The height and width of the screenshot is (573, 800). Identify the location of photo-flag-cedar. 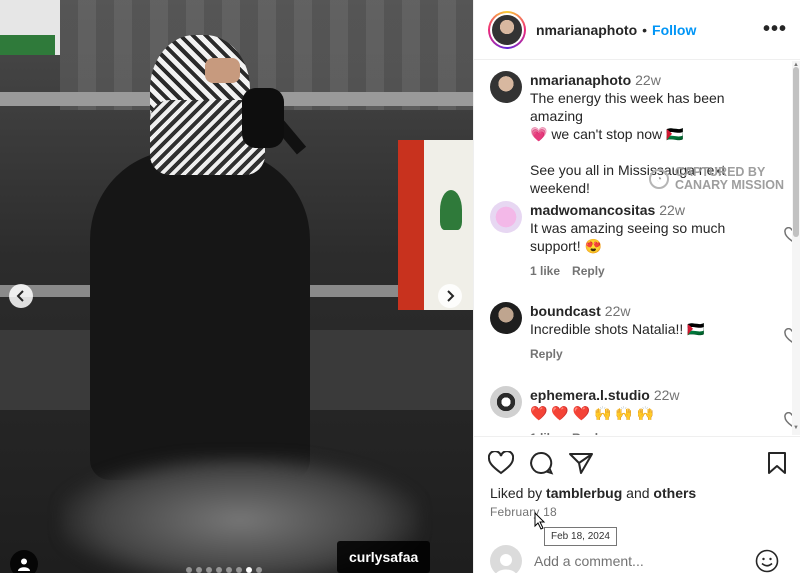
(451, 210).